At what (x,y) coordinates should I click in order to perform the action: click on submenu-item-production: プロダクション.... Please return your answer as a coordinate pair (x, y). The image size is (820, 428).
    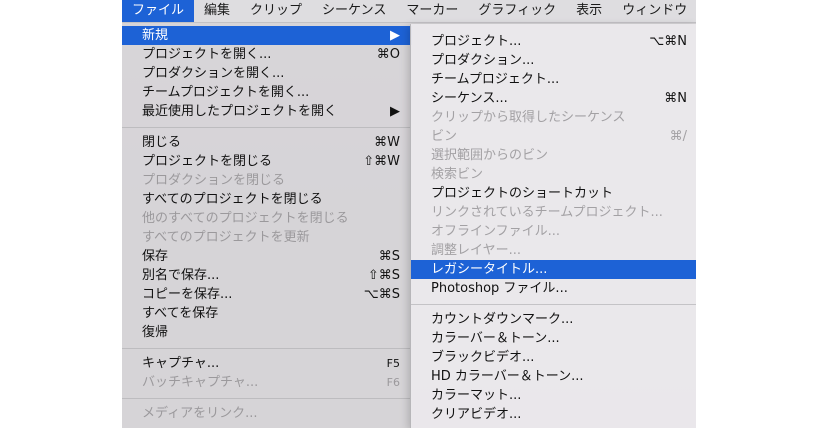
    Looking at the image, I should click on (553, 60).